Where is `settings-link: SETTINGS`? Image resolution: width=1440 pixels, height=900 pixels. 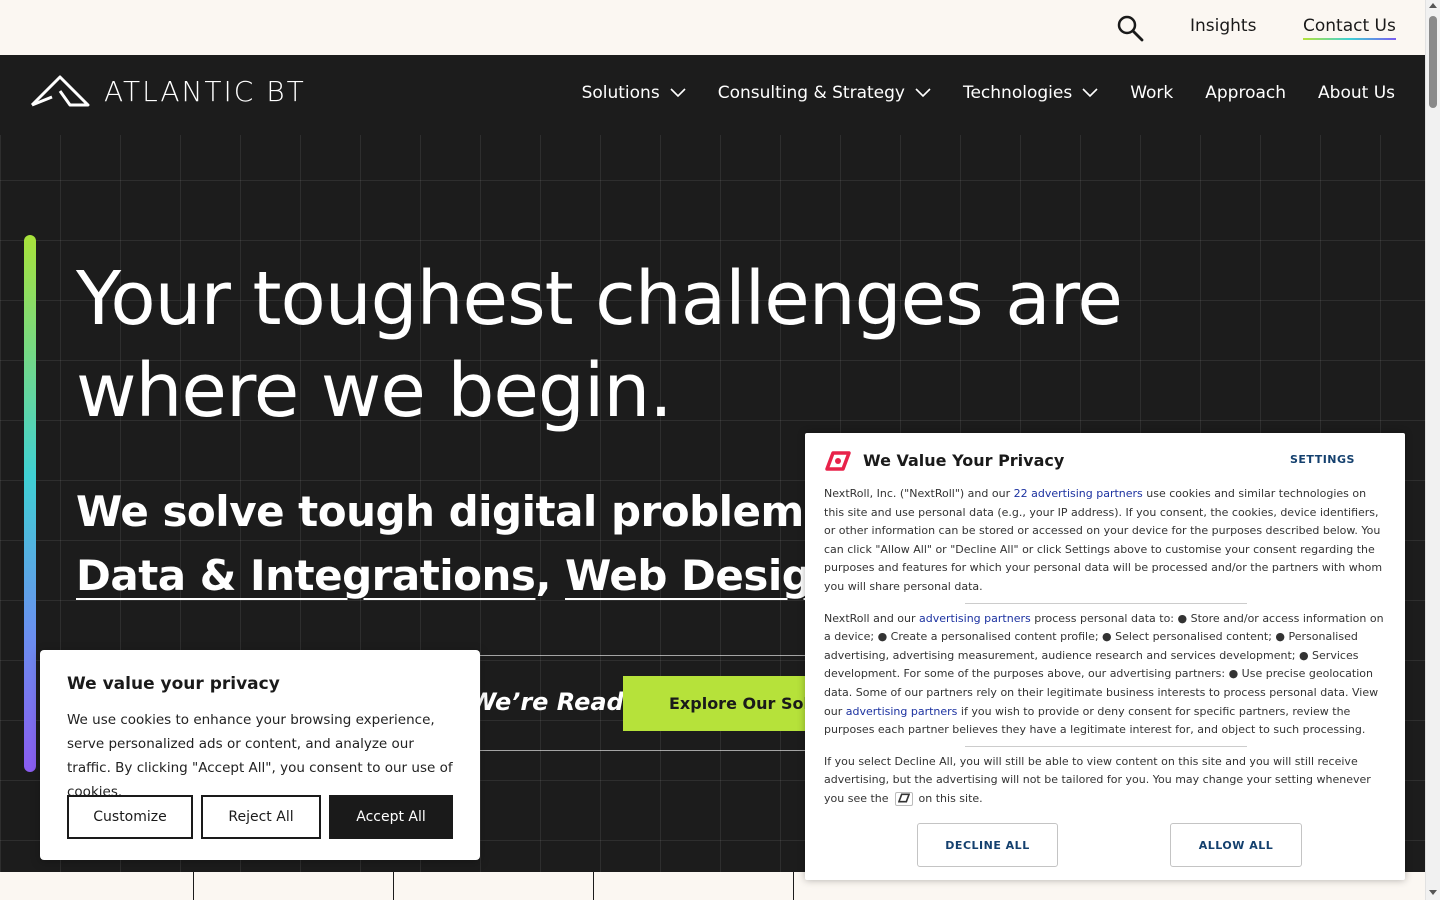
settings-link: SETTINGS is located at coordinates (1322, 459).